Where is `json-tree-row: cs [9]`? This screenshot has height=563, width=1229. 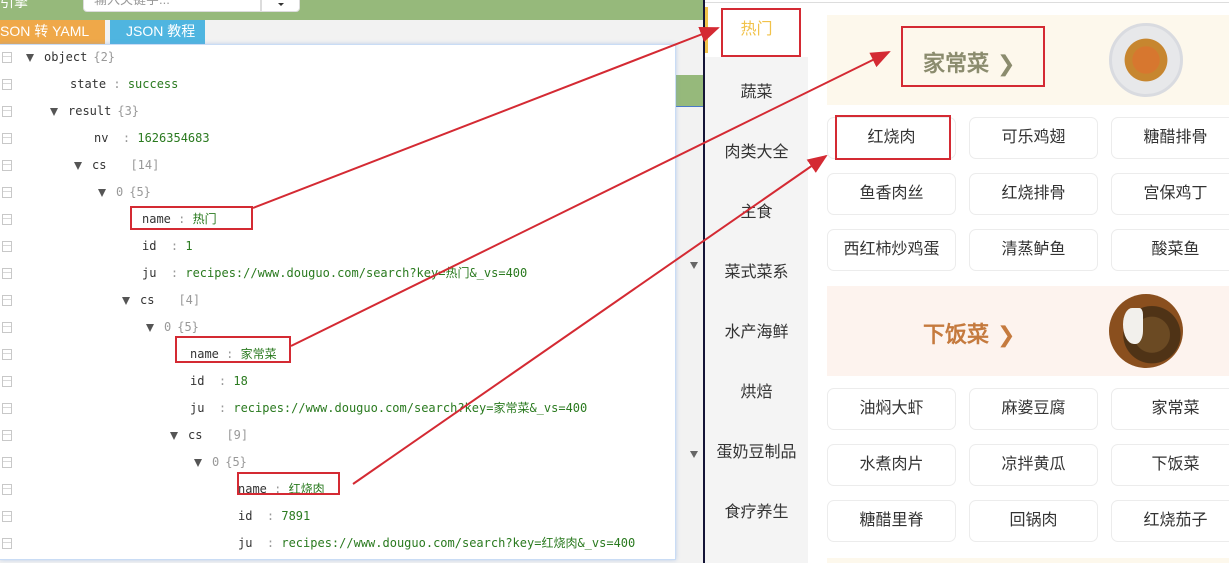
json-tree-row: cs [9] is located at coordinates (338, 435).